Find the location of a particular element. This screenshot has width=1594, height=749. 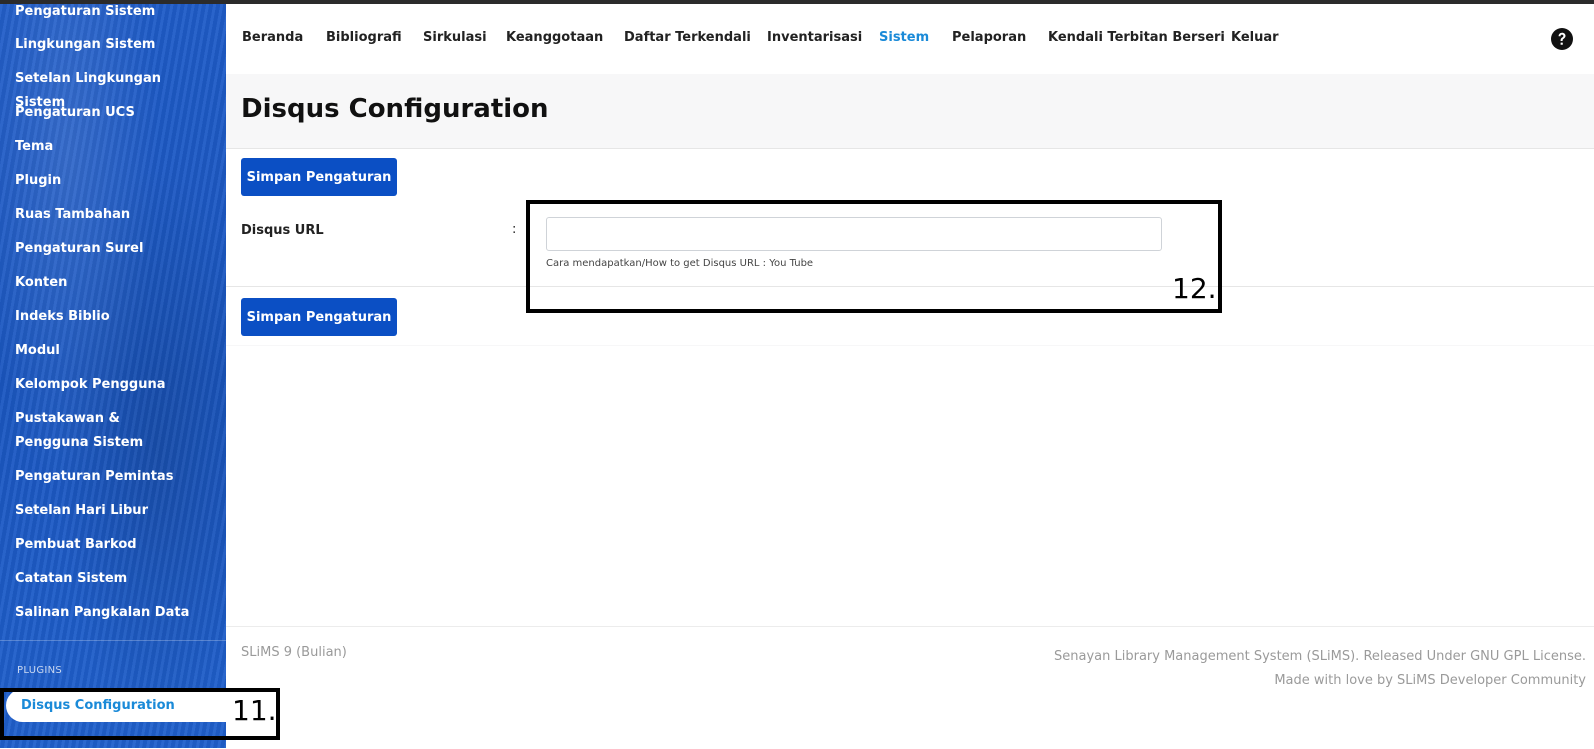

sidebar-item-pengaturan-pemintas: Pengaturan Pemintas is located at coordinates (115, 477).